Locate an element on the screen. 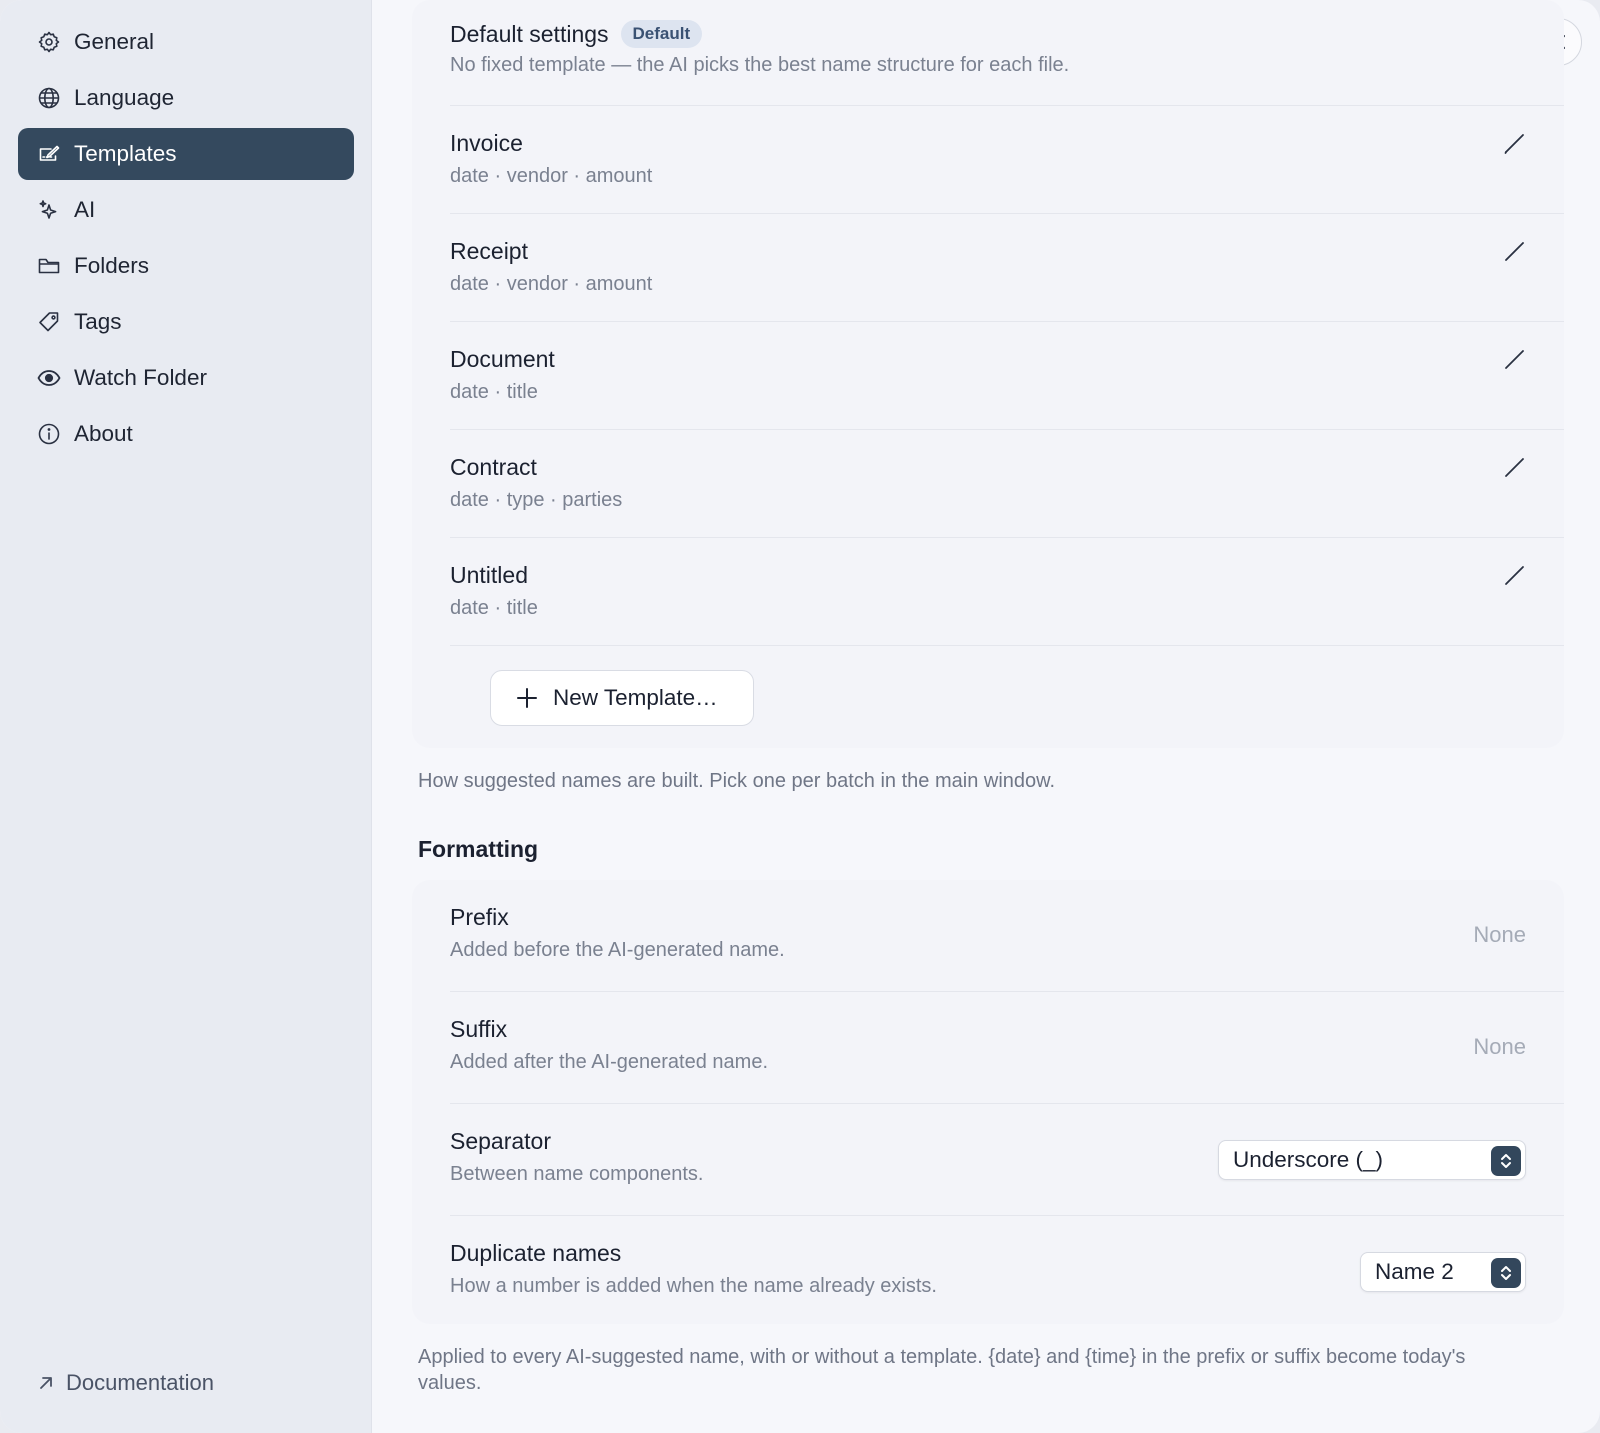 Image resolution: width=1600 pixels, height=1433 pixels. default-badge: Default is located at coordinates (661, 34).